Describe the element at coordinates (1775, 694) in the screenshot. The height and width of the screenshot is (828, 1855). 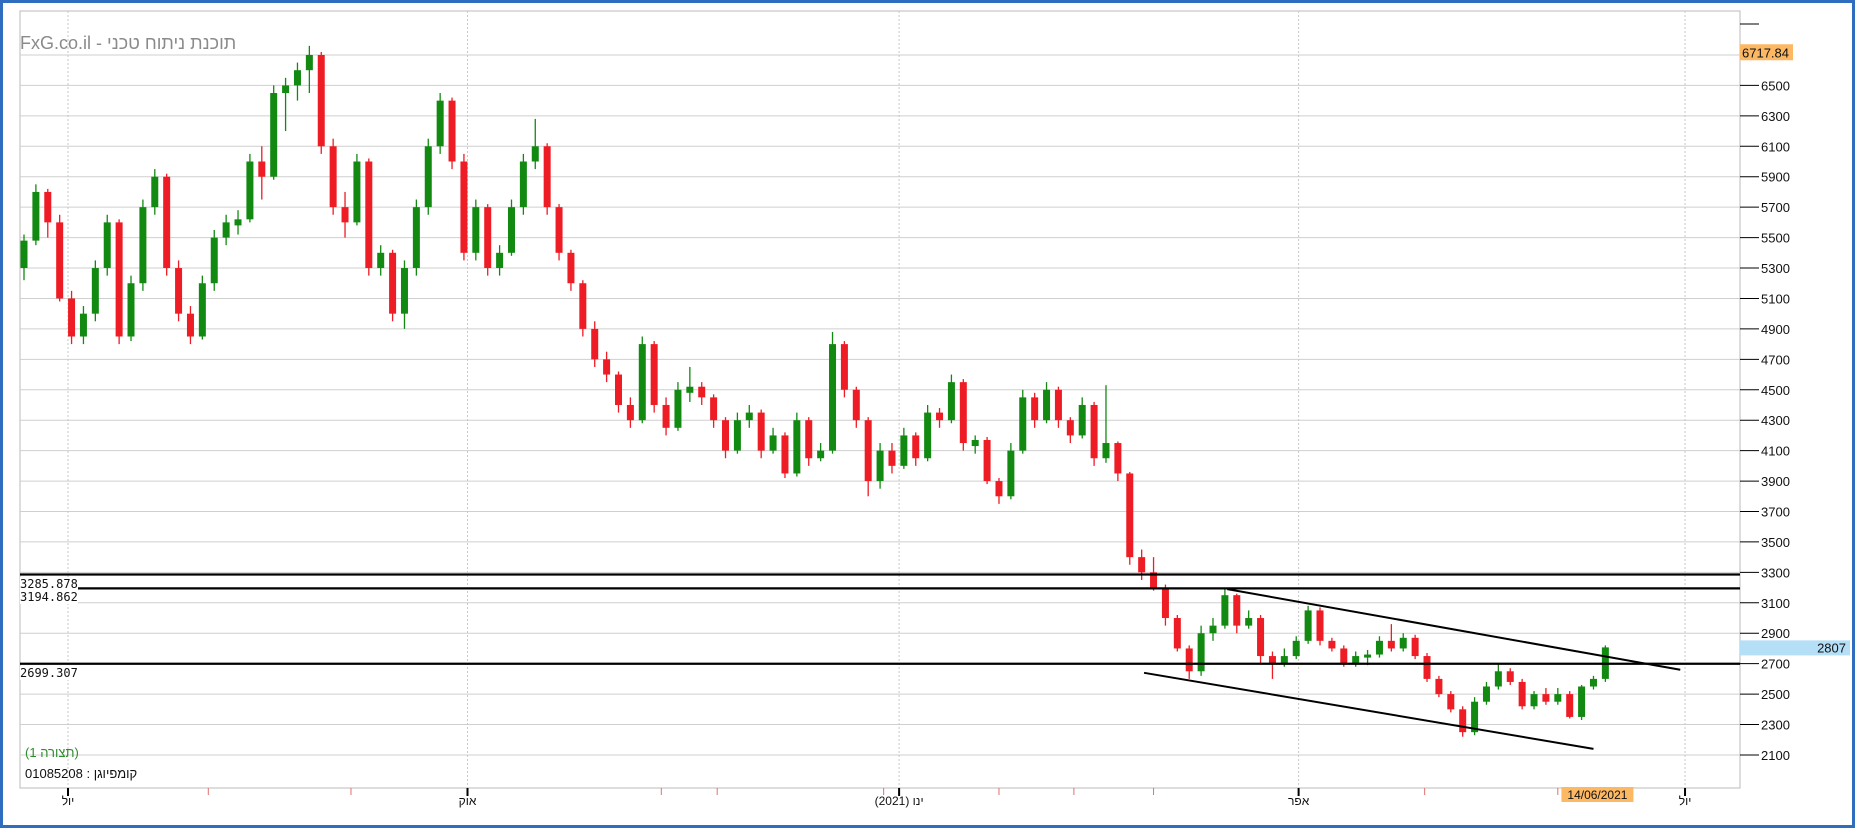
I see `y-tick-label: 2500` at that location.